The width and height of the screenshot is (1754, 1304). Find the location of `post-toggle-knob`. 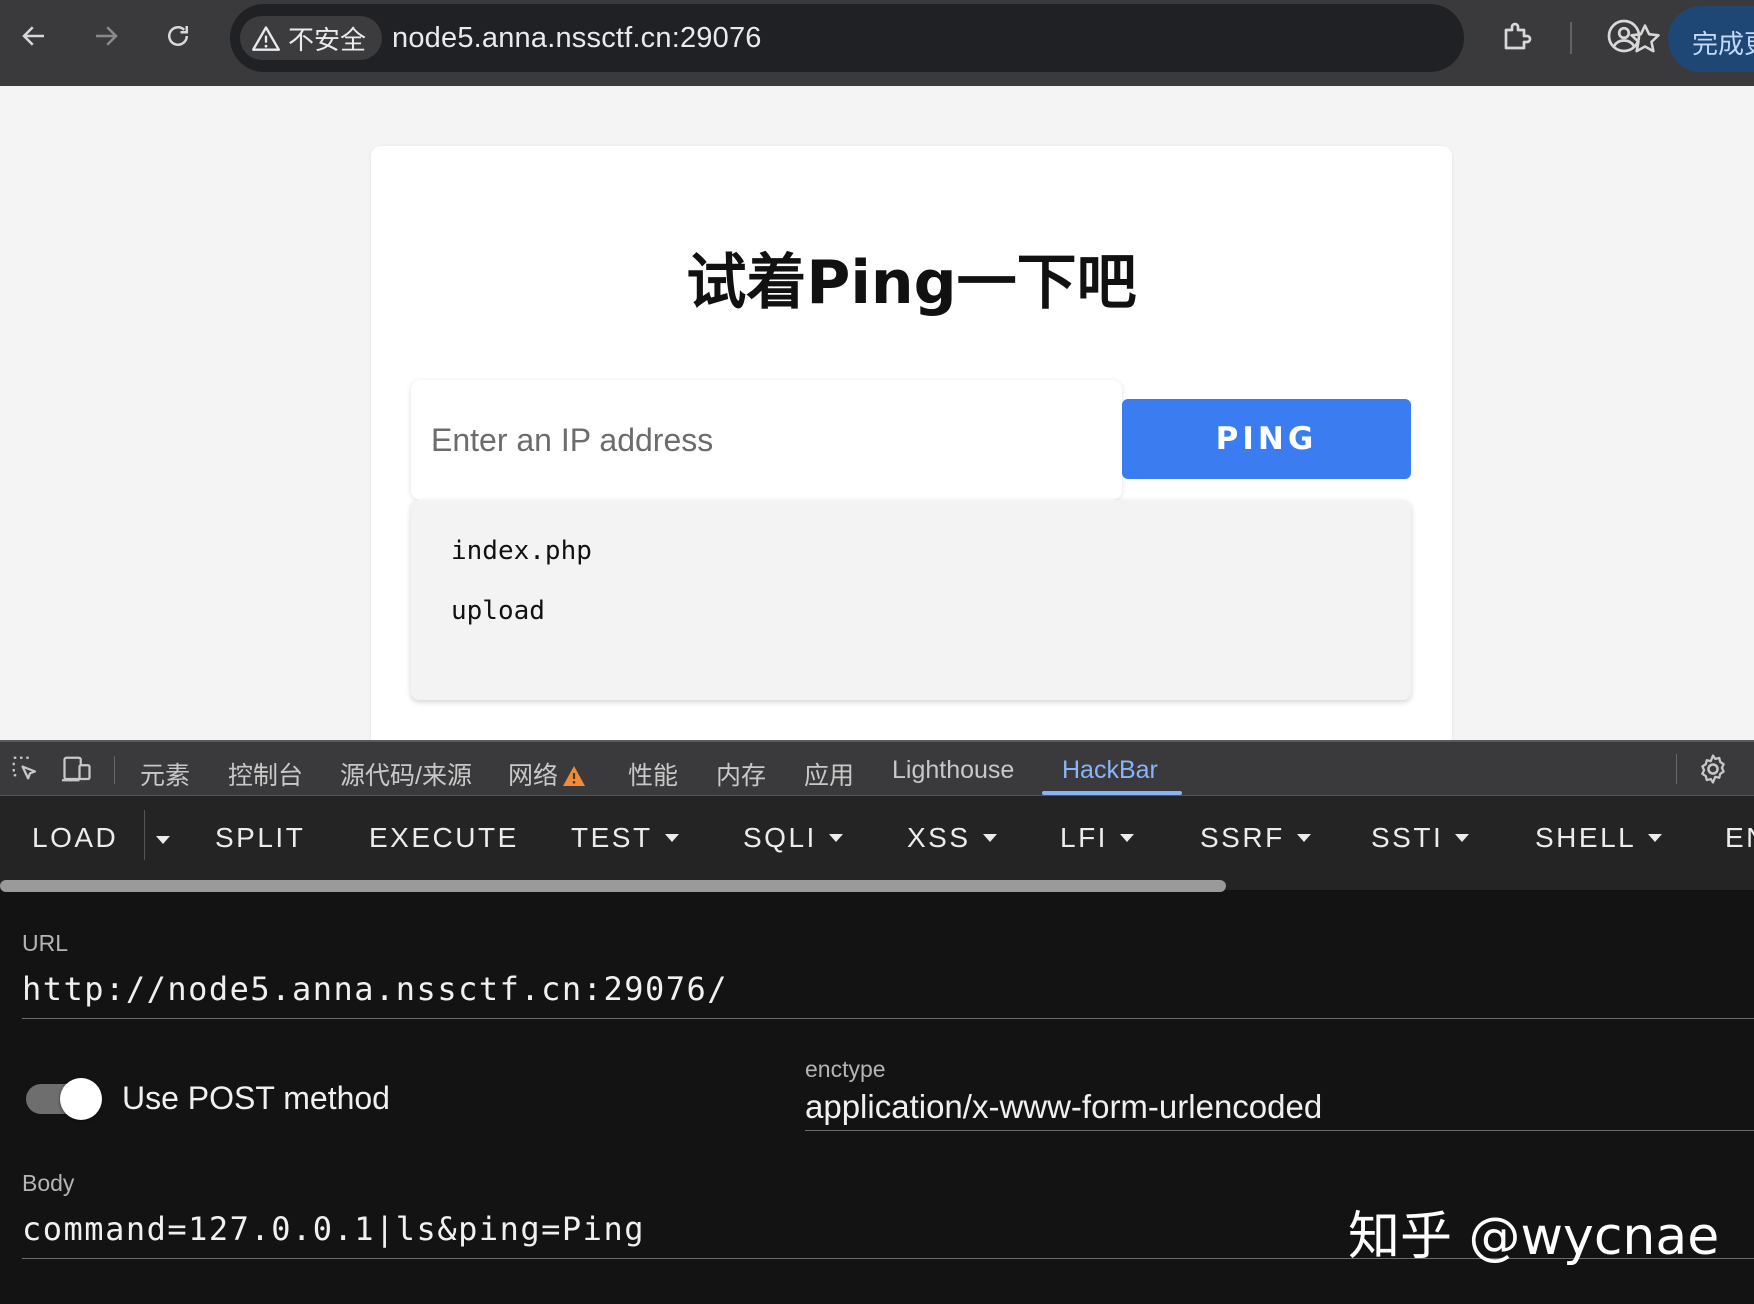

post-toggle-knob is located at coordinates (81, 1099).